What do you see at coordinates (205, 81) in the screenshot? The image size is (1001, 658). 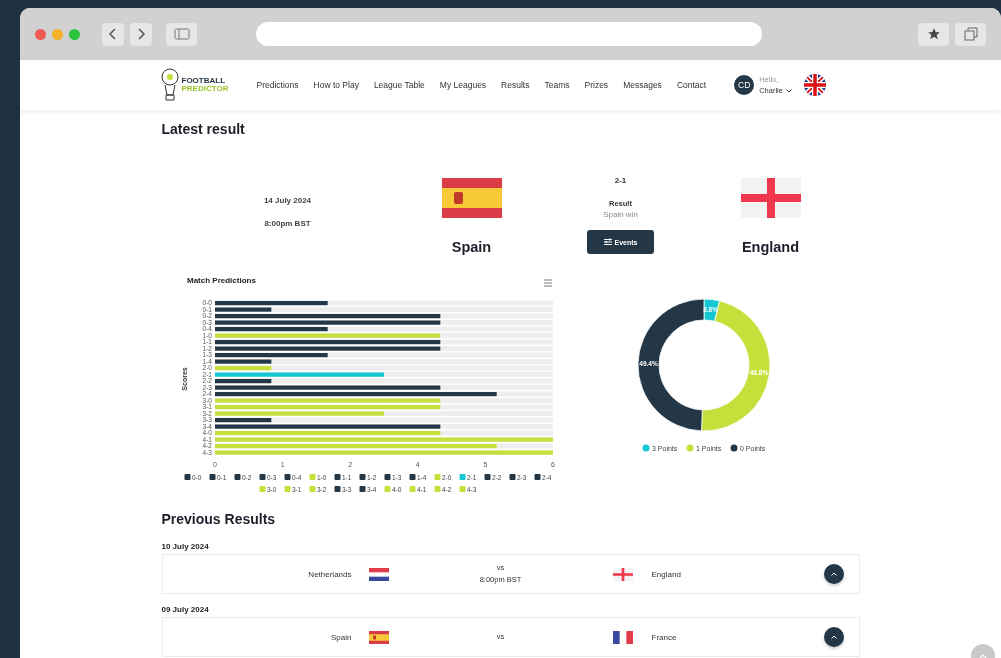 I see `logo-text: FOOTBALL` at bounding box center [205, 81].